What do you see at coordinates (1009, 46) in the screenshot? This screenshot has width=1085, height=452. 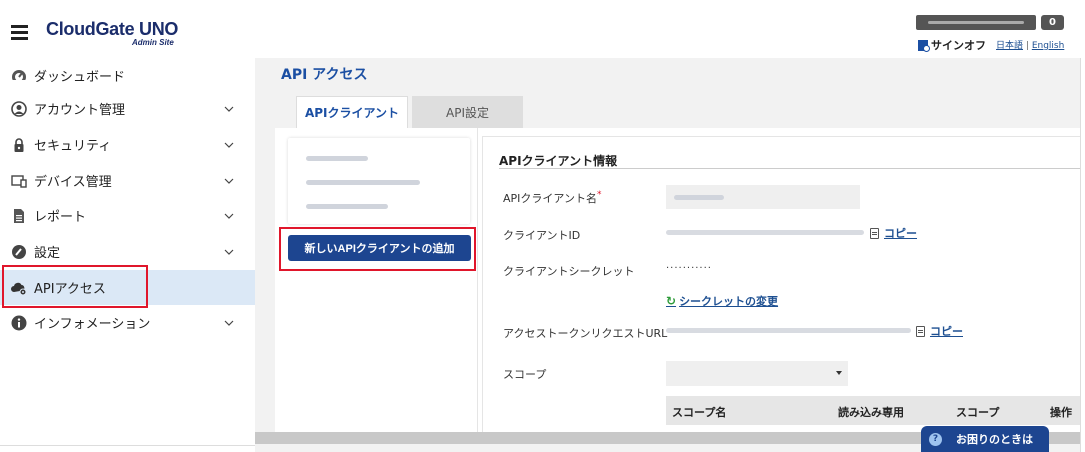 I see `lang-ja-link: 日本語` at bounding box center [1009, 46].